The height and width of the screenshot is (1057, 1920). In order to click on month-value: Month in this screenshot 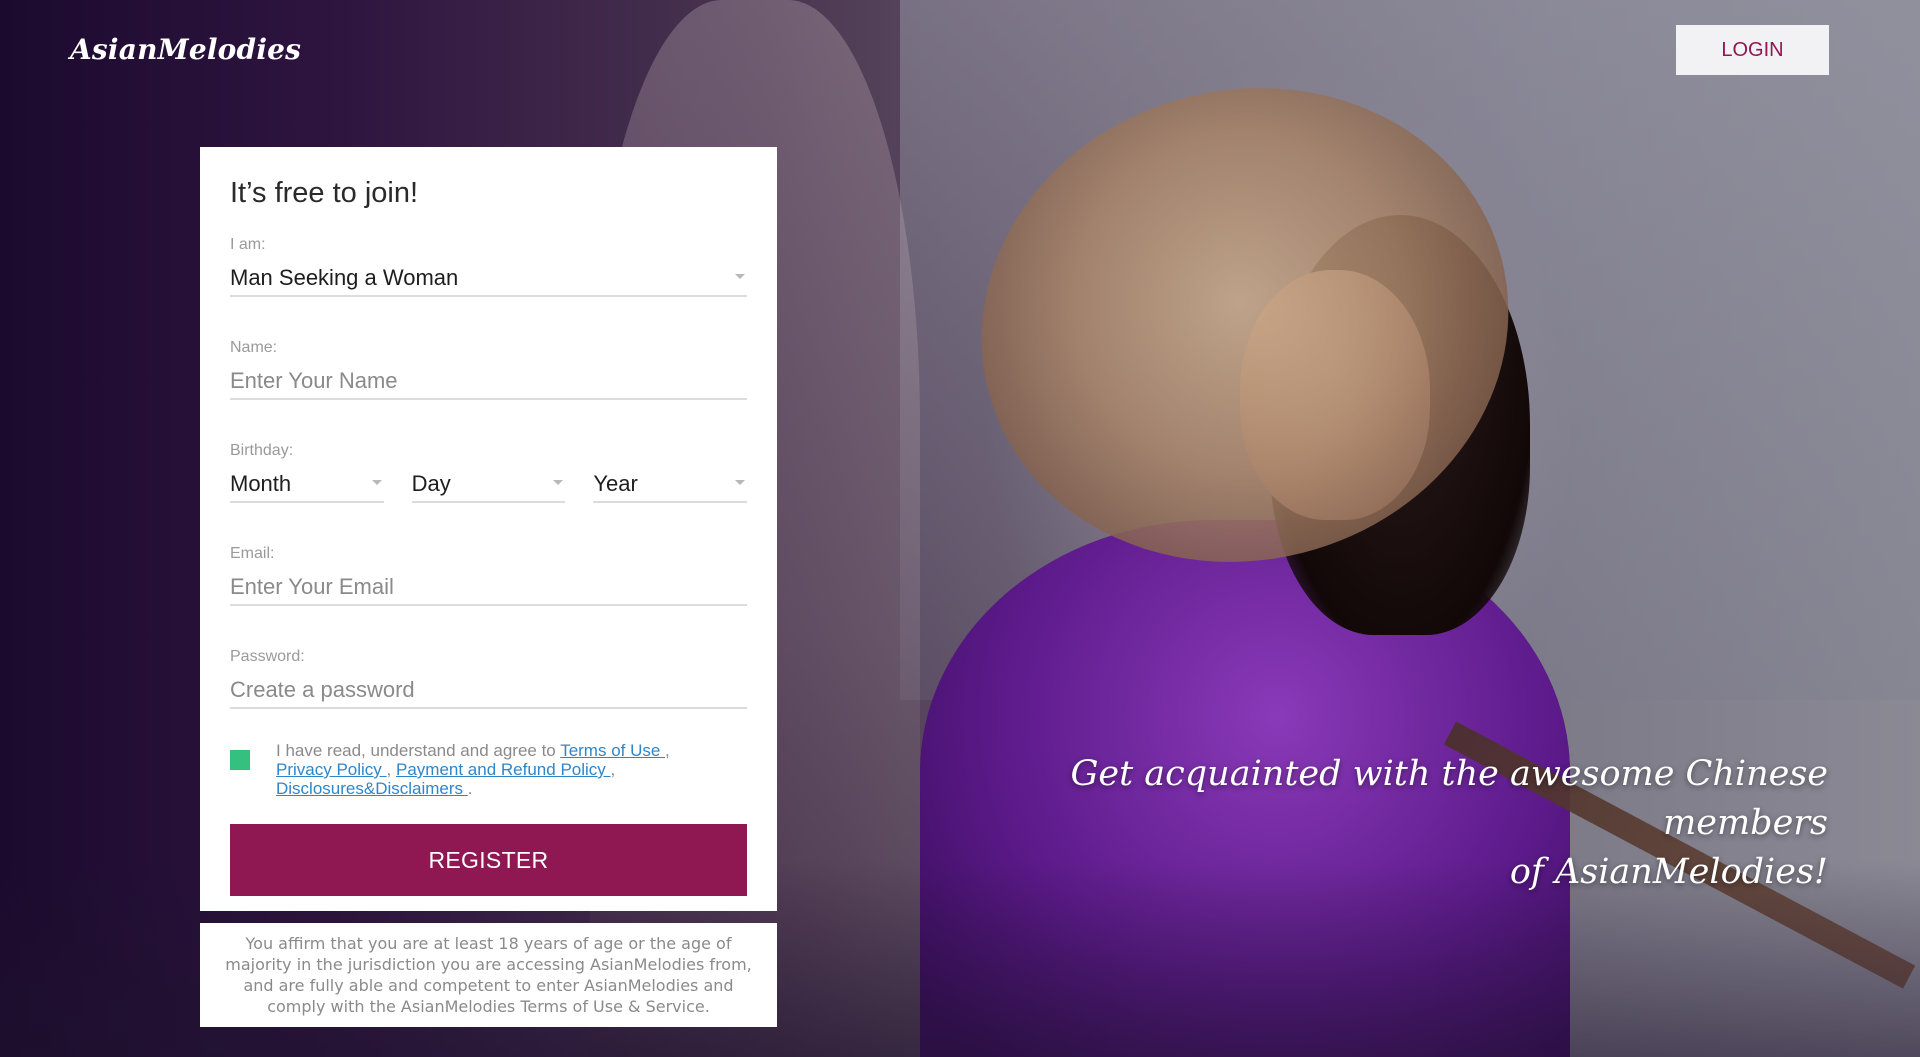, I will do `click(261, 483)`.